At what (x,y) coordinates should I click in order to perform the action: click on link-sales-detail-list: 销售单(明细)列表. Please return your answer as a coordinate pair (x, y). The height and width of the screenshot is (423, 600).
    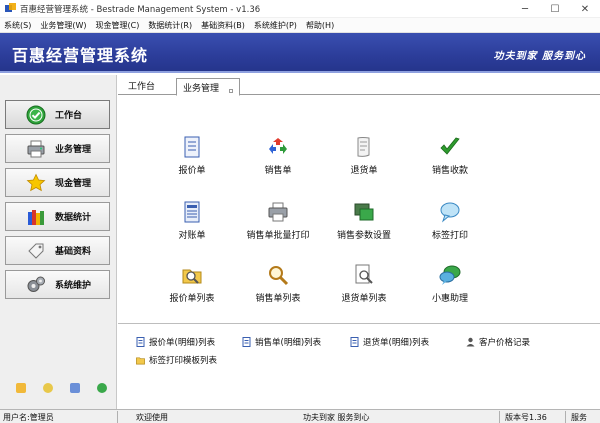
    Looking at the image, I should click on (281, 342).